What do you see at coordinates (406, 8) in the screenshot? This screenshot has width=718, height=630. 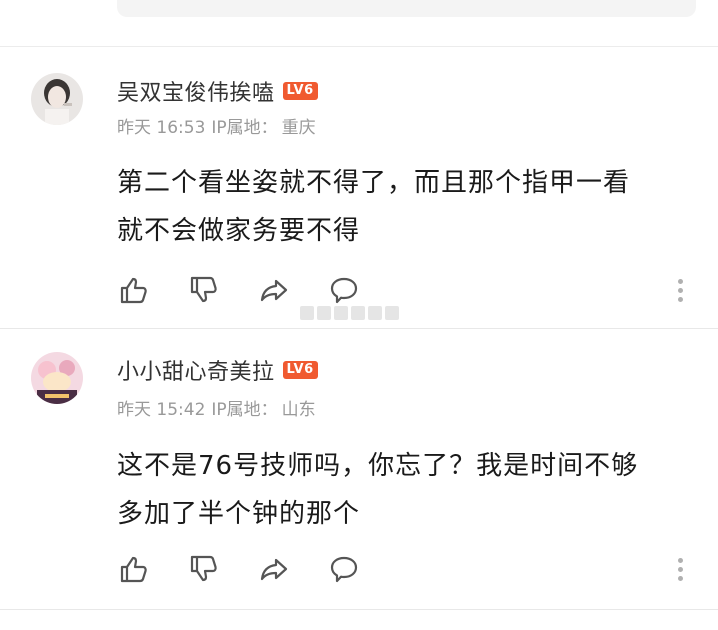 I see `previous-reply-card` at bounding box center [406, 8].